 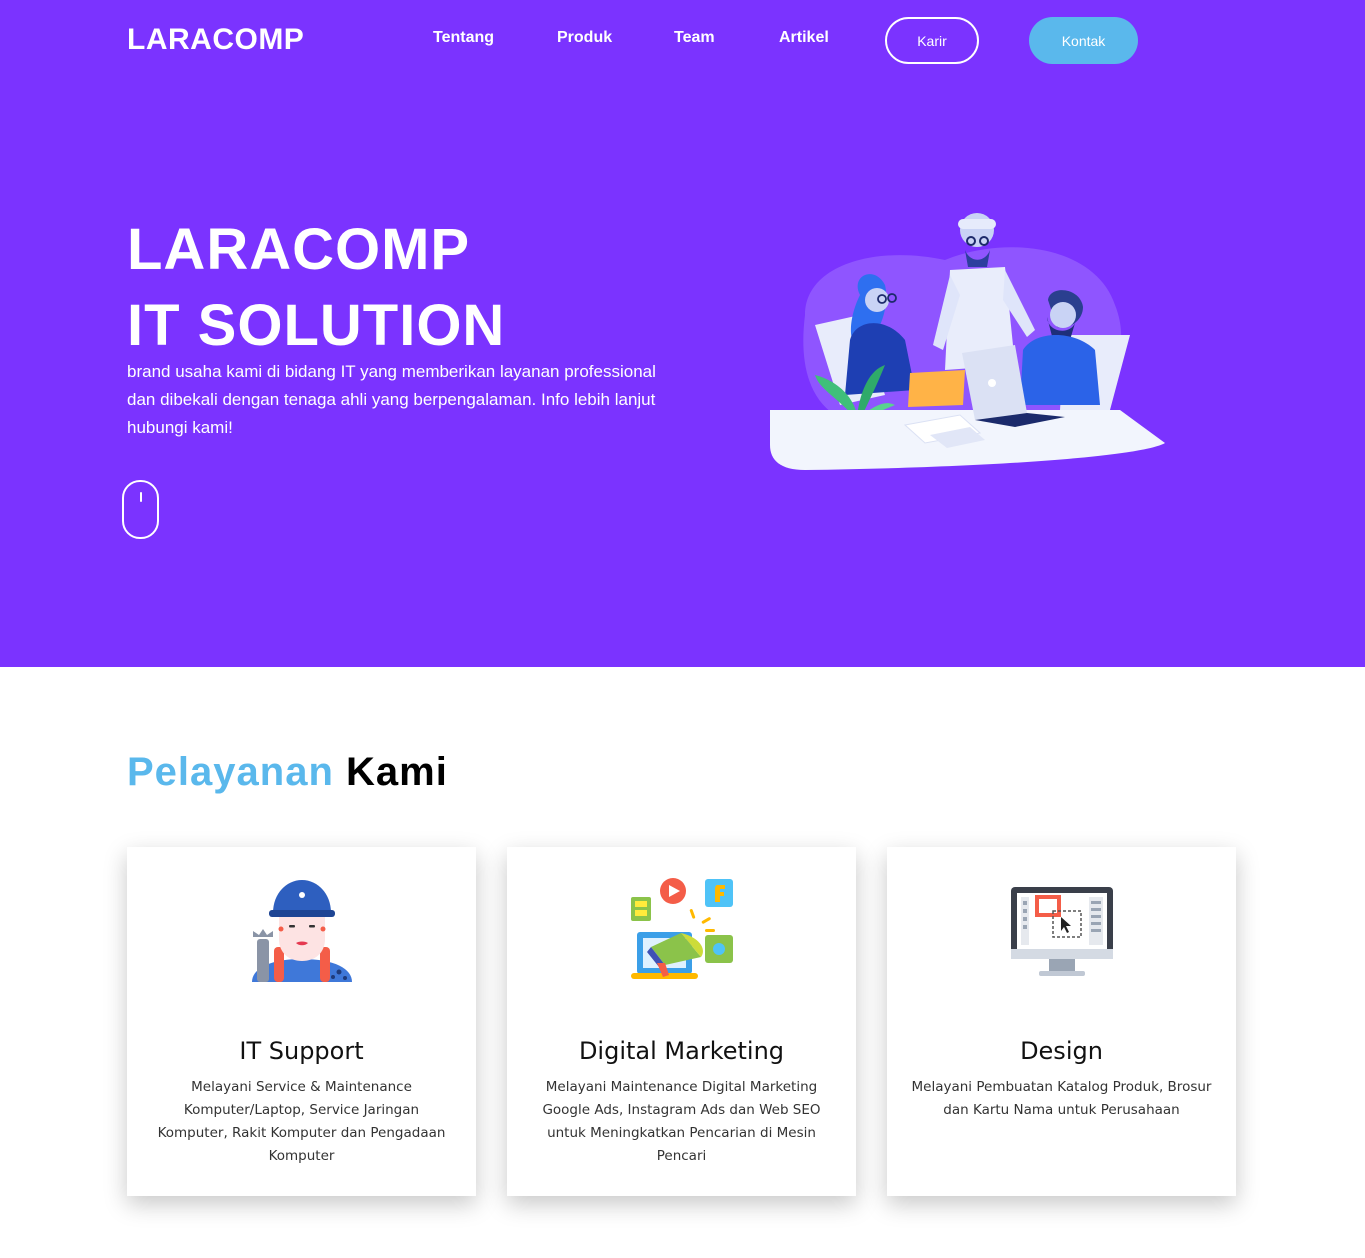 What do you see at coordinates (141, 497) in the screenshot?
I see `mouse-wheel` at bounding box center [141, 497].